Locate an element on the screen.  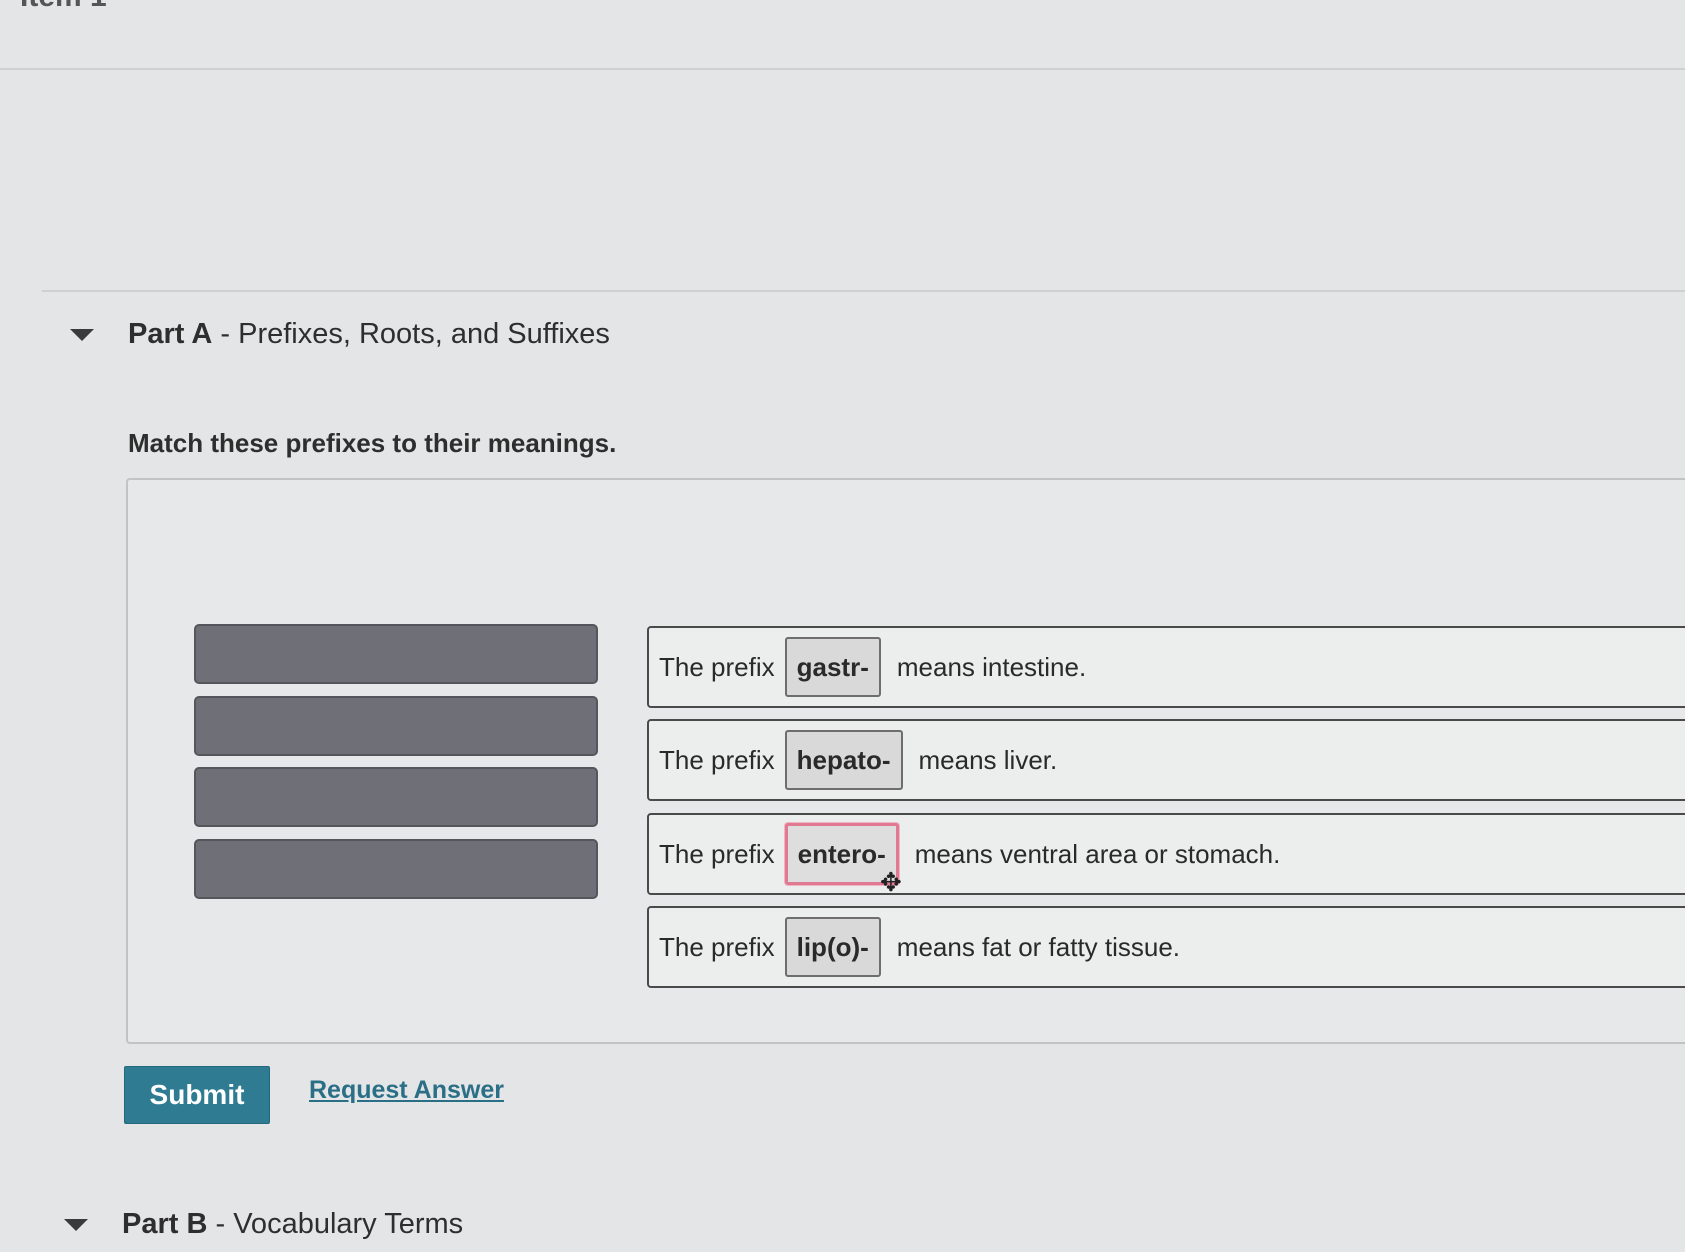
move-icon: ✥ is located at coordinates (890, 882).